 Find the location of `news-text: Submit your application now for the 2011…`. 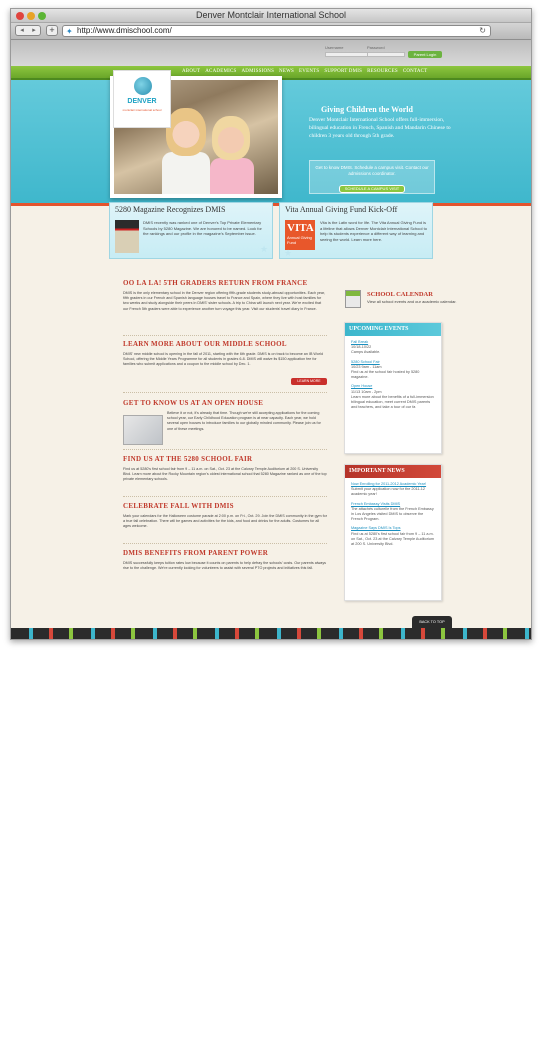

news-text: Submit your application now for the 2011… is located at coordinates (388, 492).